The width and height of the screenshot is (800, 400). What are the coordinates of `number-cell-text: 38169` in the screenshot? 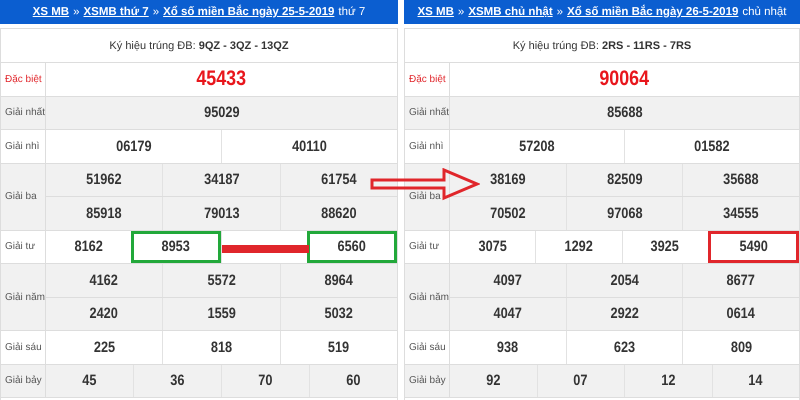 It's located at (508, 180).